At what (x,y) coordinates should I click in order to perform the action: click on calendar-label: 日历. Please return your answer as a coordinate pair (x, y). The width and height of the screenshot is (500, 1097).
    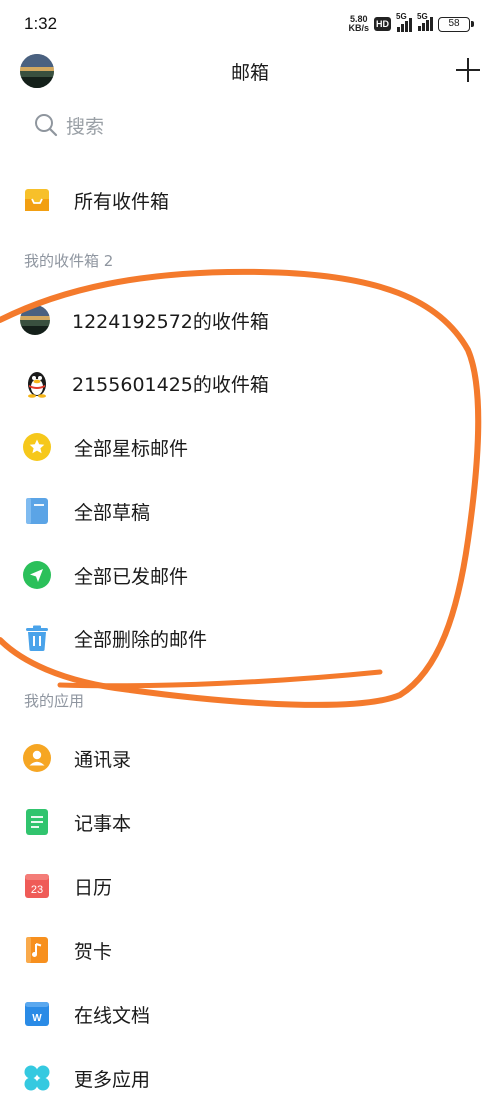
    Looking at the image, I should click on (93, 887).